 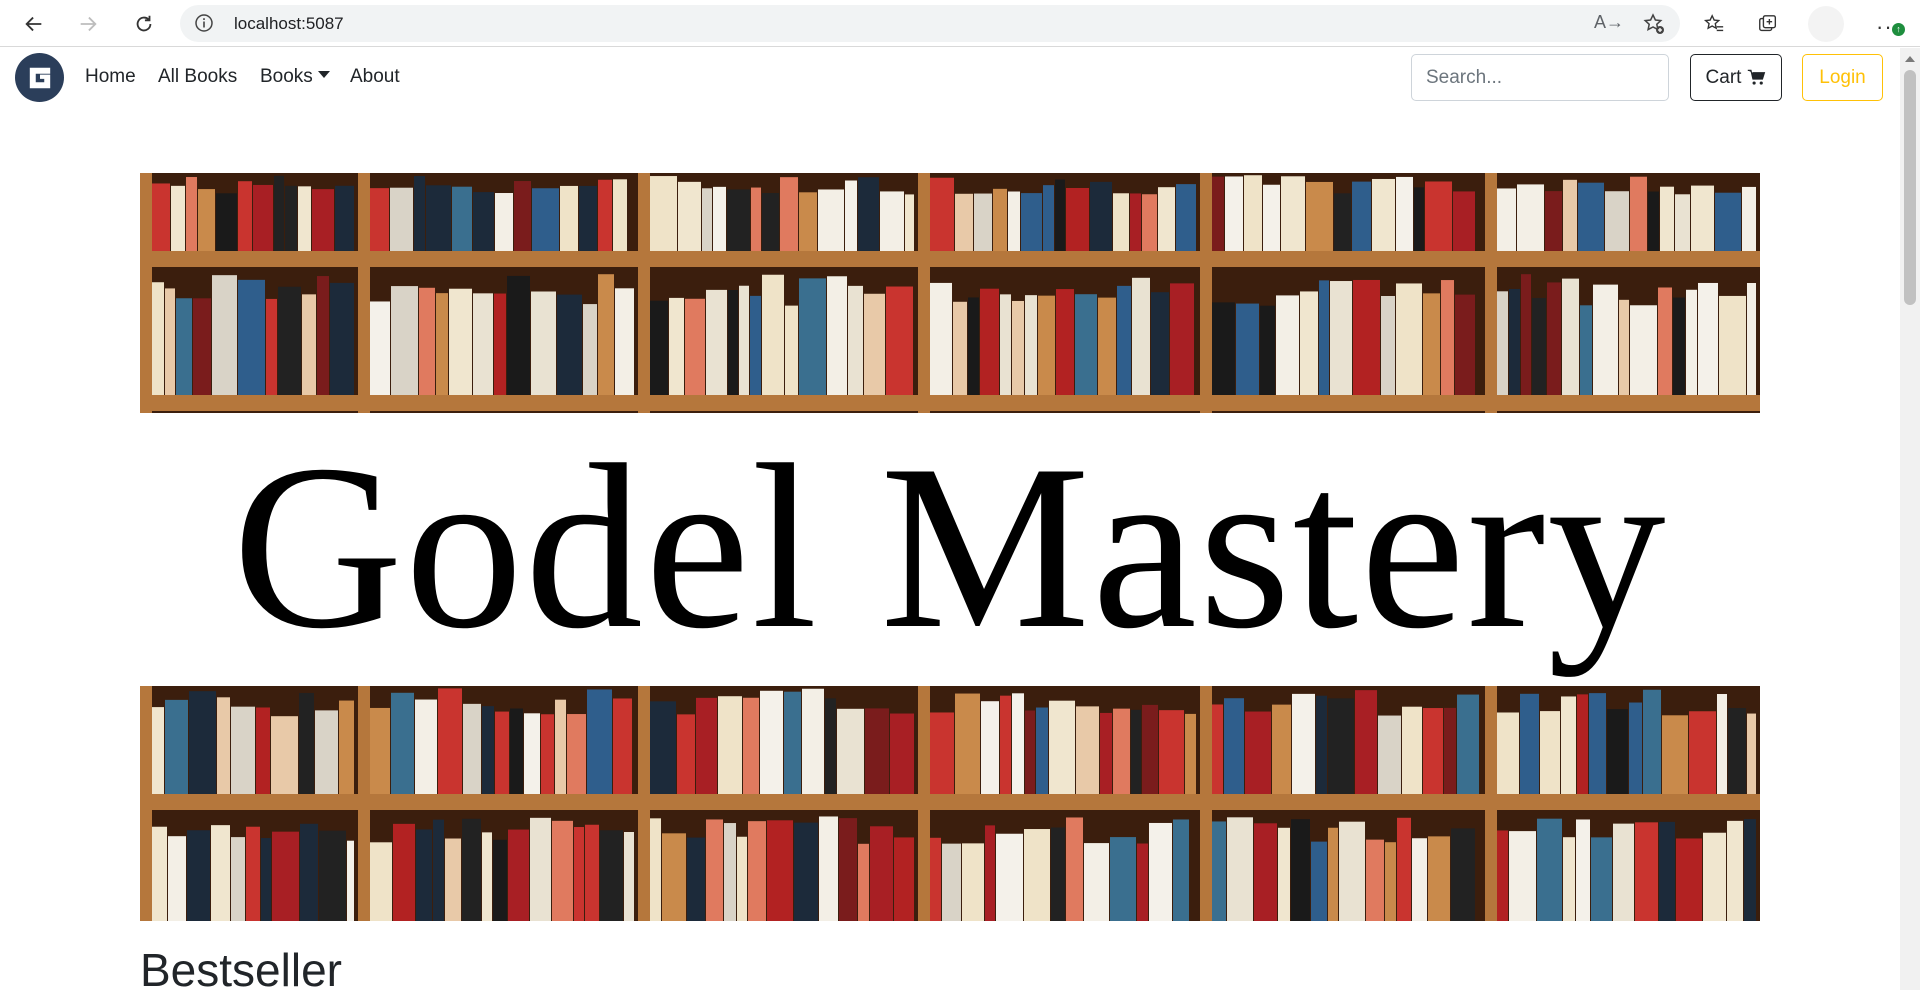 I want to click on nav-about-link: About, so click(x=375, y=77).